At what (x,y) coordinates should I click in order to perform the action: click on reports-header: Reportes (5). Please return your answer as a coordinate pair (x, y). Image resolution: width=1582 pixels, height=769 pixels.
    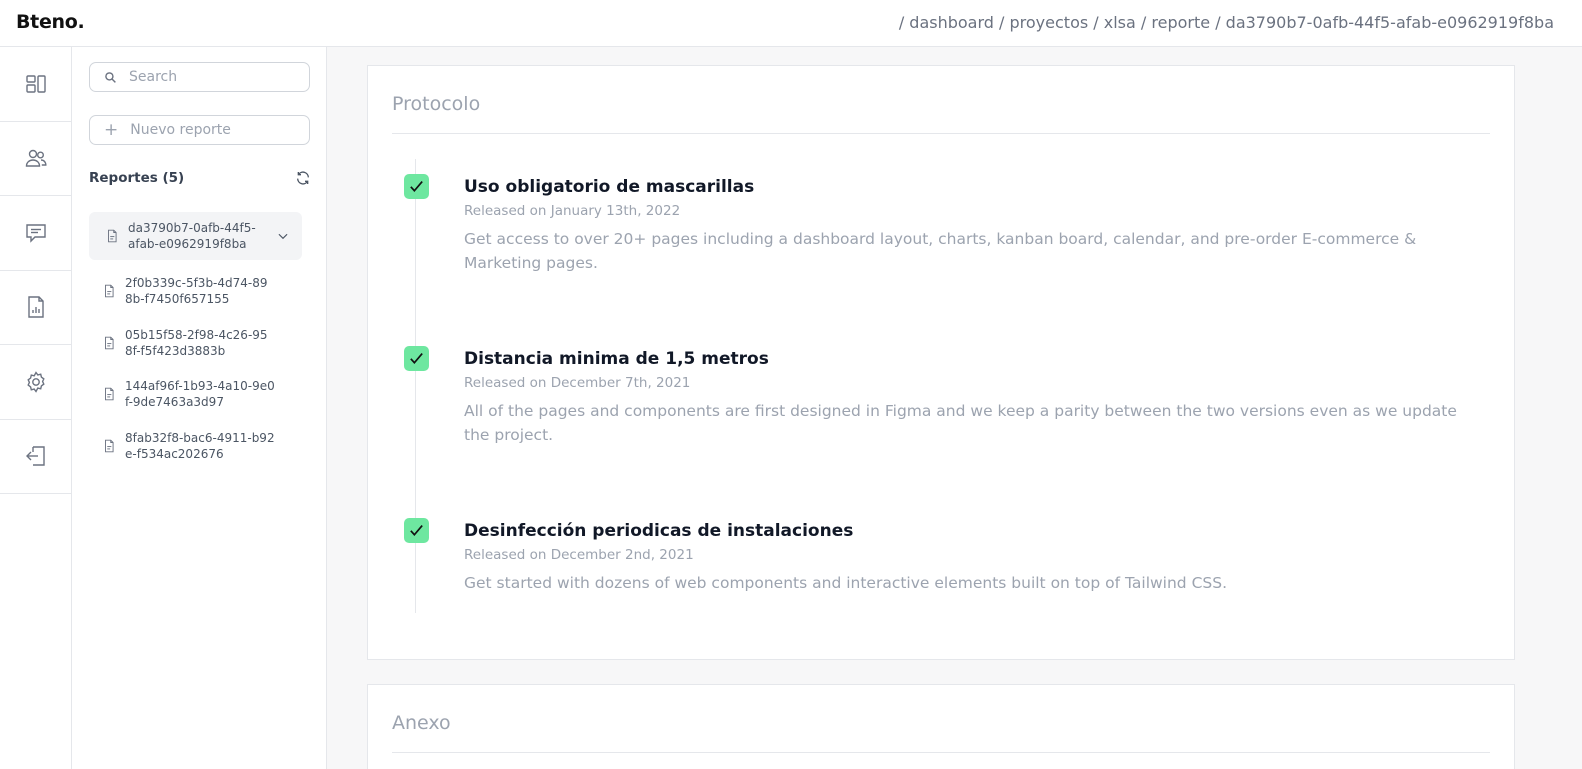
    Looking at the image, I should click on (200, 178).